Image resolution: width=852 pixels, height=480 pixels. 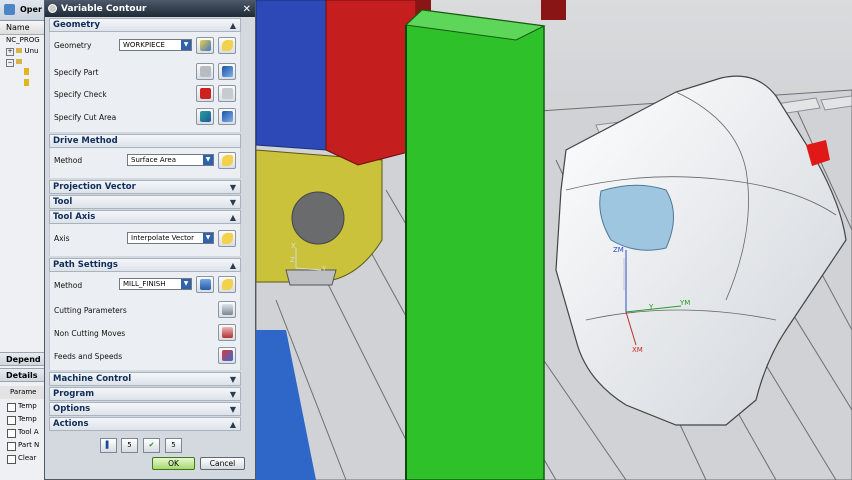 What do you see at coordinates (22, 62) in the screenshot?
I see `tree-row-program: −` at bounding box center [22, 62].